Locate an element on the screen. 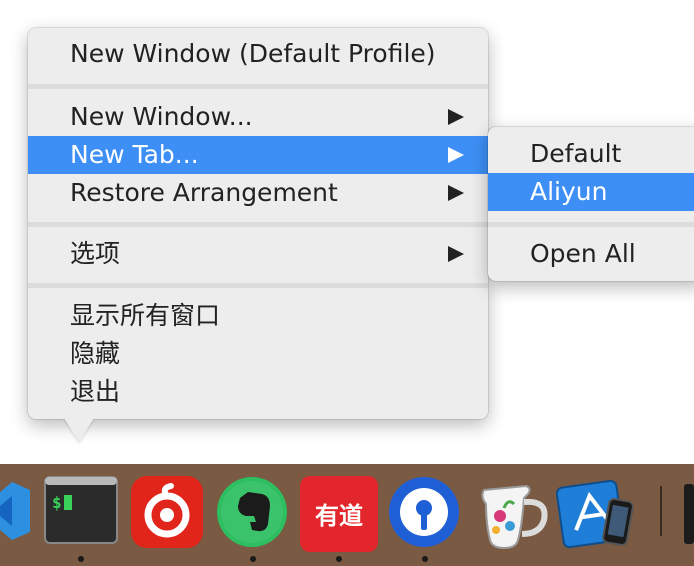 This screenshot has width=694, height=566. menu-item-new-window-default-profile: New Window (Default Profile) is located at coordinates (258, 54).